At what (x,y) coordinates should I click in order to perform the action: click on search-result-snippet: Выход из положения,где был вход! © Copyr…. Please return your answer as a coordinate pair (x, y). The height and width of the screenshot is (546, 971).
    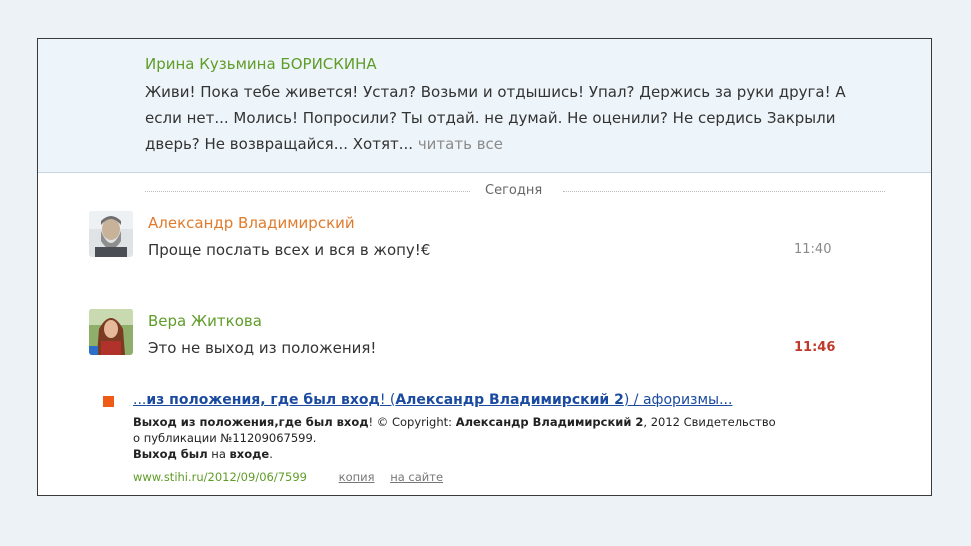
    Looking at the image, I should click on (458, 438).